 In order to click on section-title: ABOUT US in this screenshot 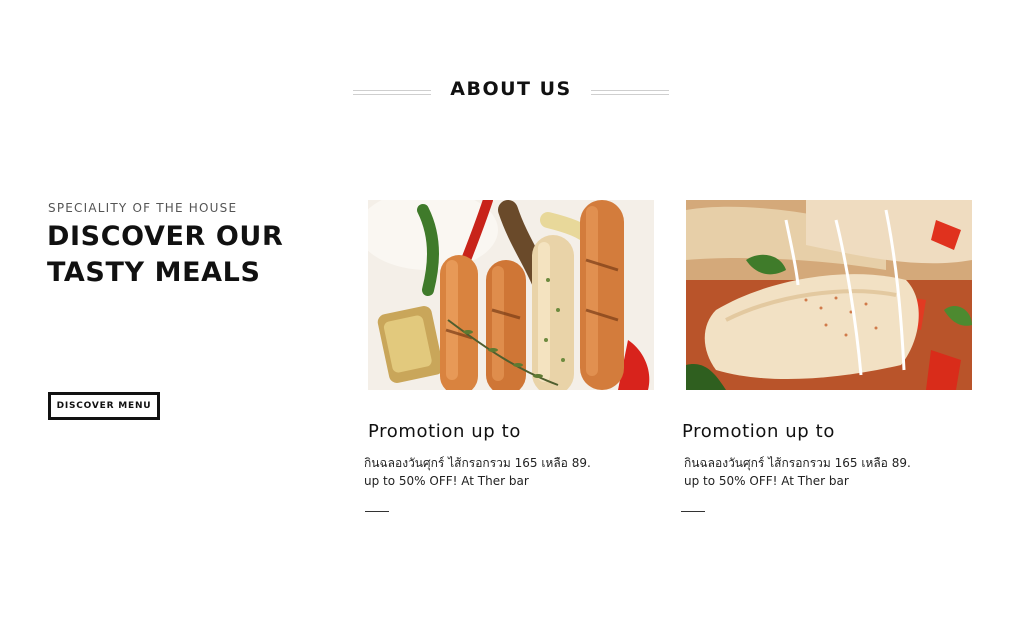, I will do `click(511, 89)`.